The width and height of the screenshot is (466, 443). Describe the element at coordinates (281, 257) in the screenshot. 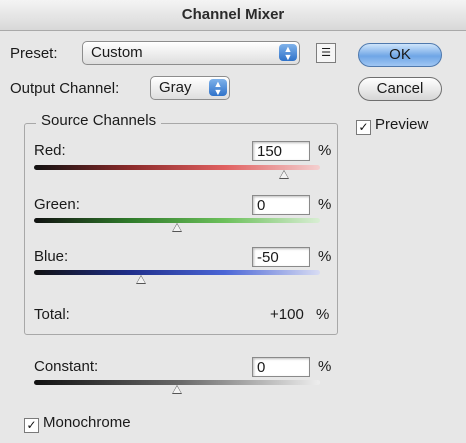

I see `blue-value-field: -50` at that location.